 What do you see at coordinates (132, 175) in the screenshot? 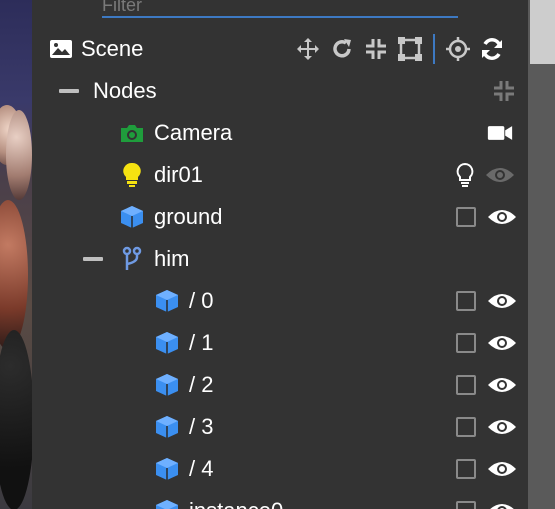
I see `lightbulb-icon` at bounding box center [132, 175].